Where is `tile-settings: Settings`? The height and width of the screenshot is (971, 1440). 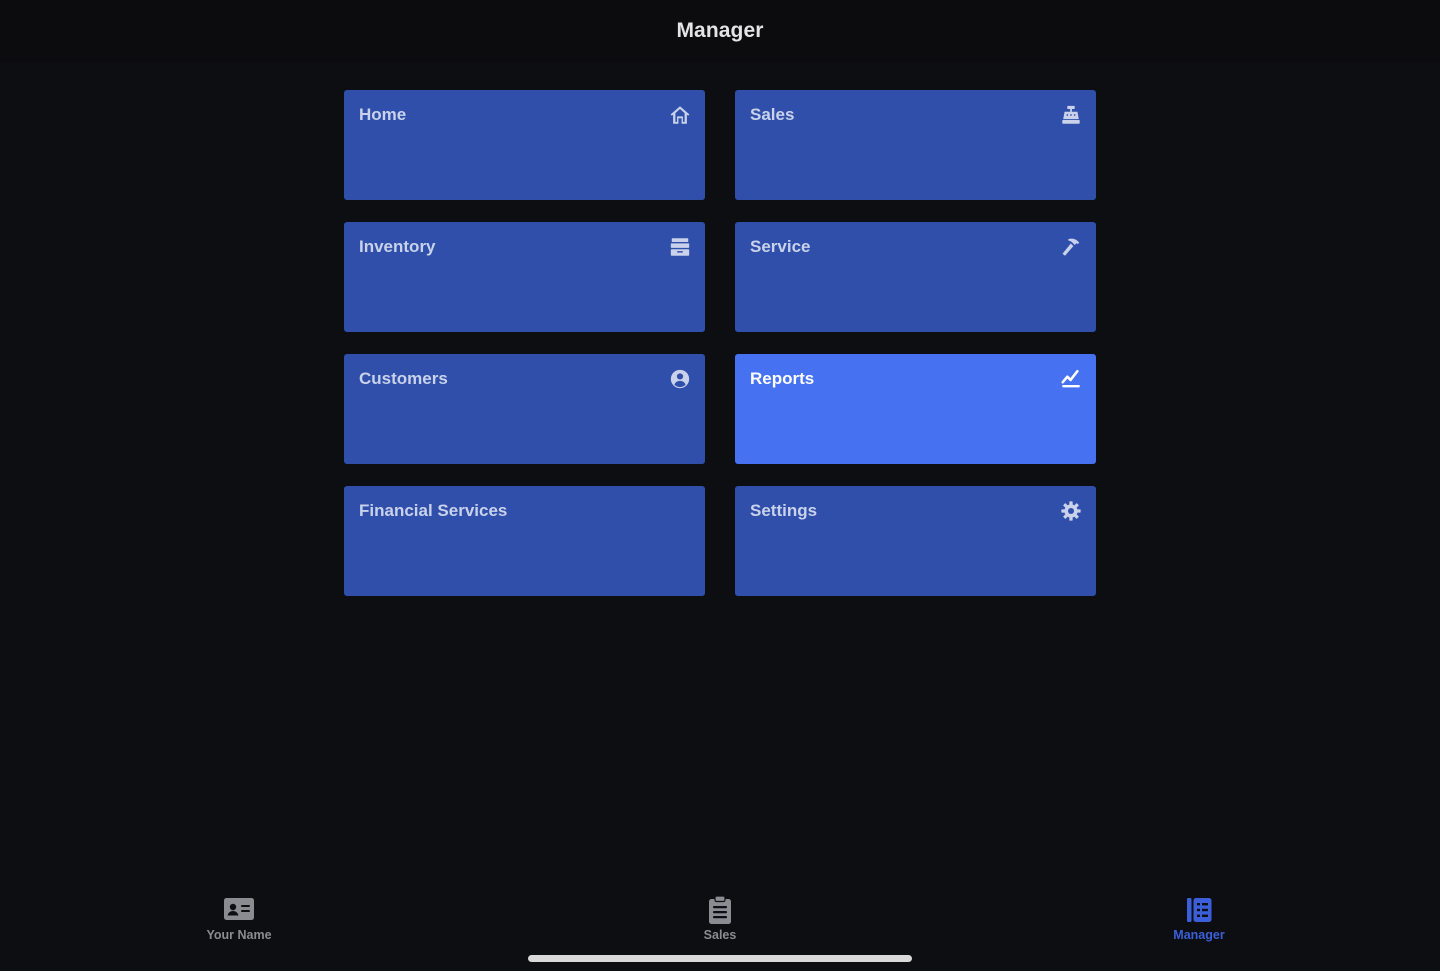
tile-settings: Settings is located at coordinates (915, 541).